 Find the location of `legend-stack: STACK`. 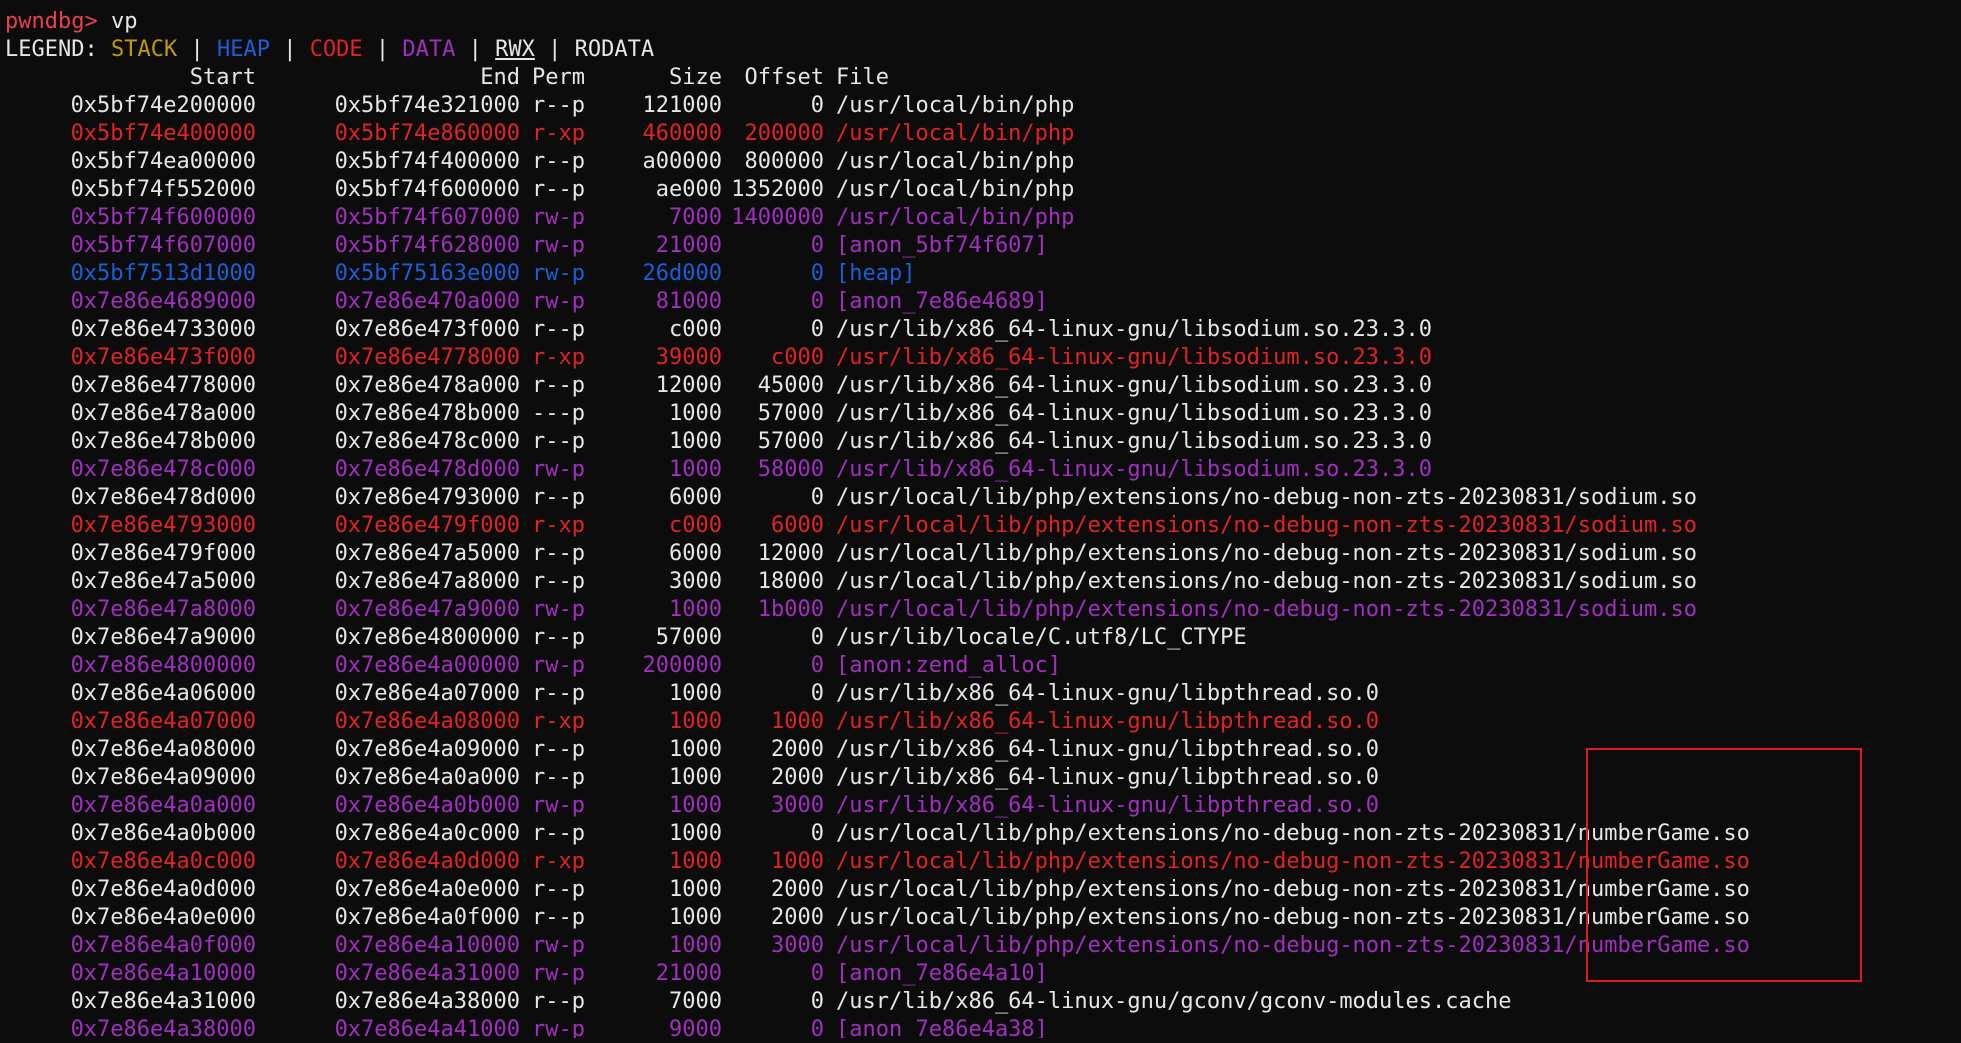

legend-stack: STACK is located at coordinates (144, 49).